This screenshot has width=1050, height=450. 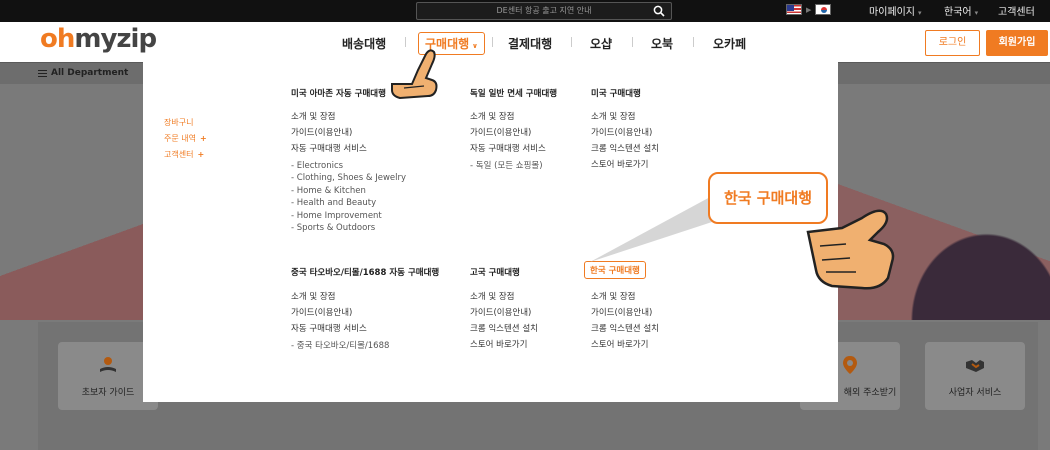 I want to click on other-links: 소개 및 장점 가이드(이용안내) 크롬 익스텐션 설치 스토어 바로가기, so click(x=504, y=321).